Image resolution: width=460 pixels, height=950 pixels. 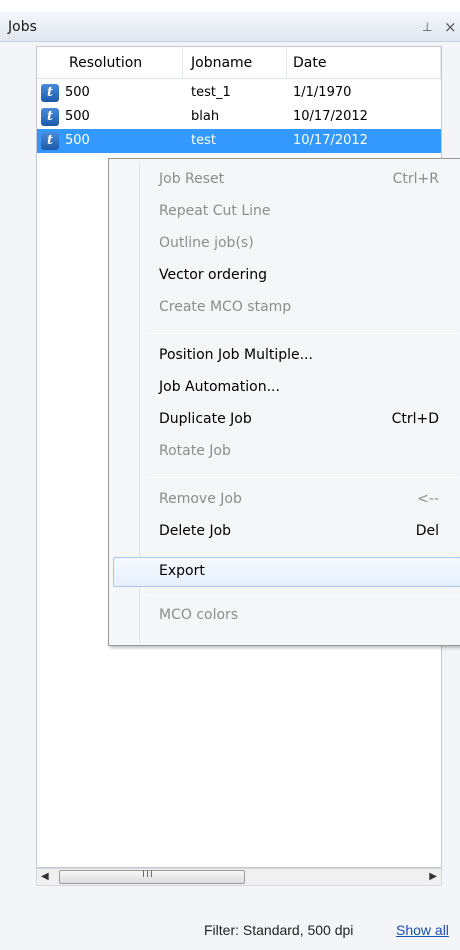 What do you see at coordinates (22, 27) in the screenshot?
I see `pane-title: Jobs` at bounding box center [22, 27].